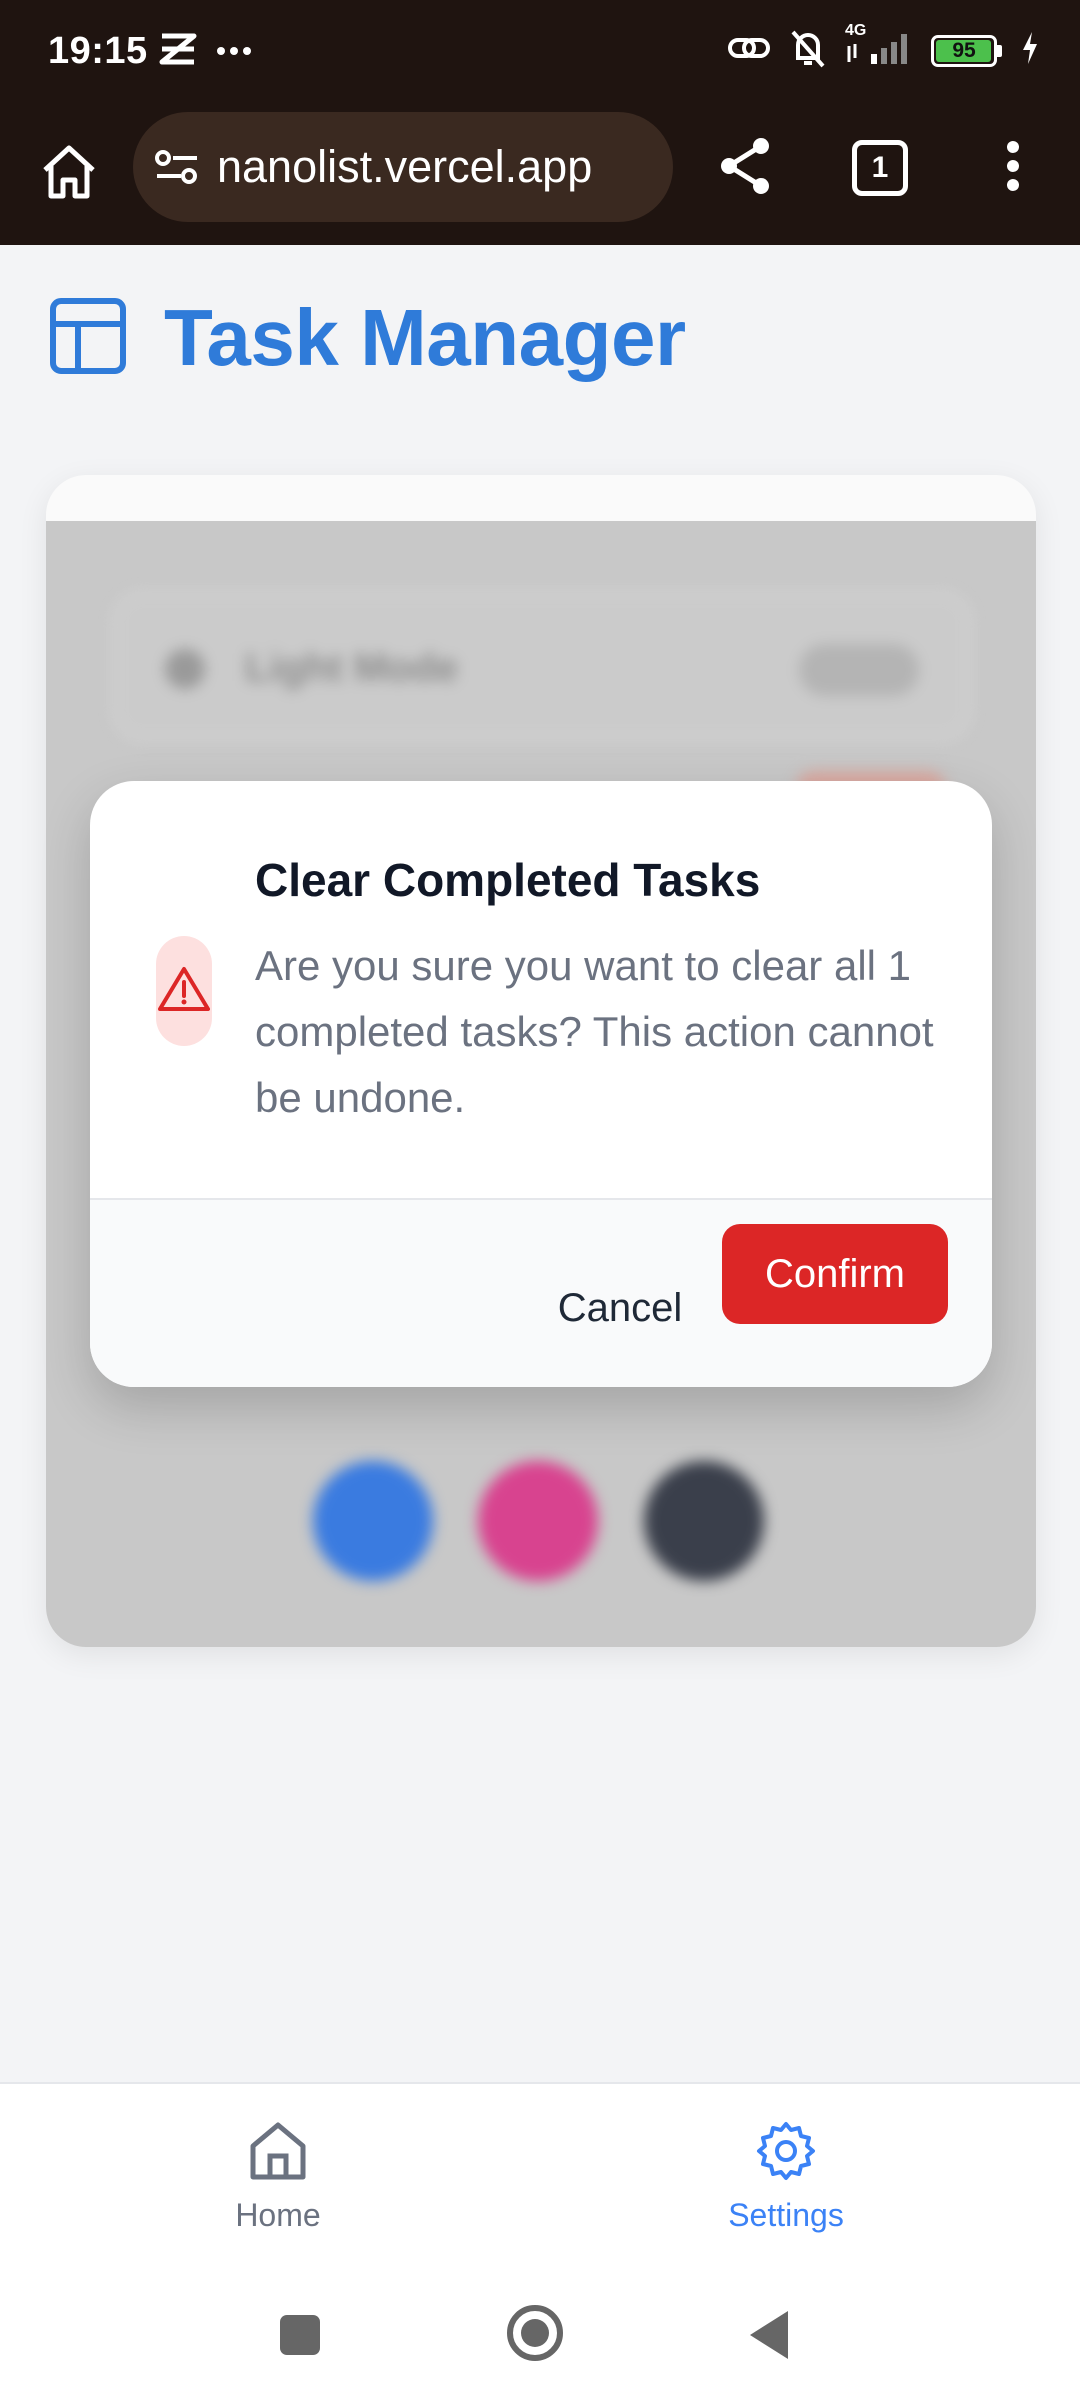  Describe the element at coordinates (835, 1274) in the screenshot. I see `confirm-button: Confirm` at that location.